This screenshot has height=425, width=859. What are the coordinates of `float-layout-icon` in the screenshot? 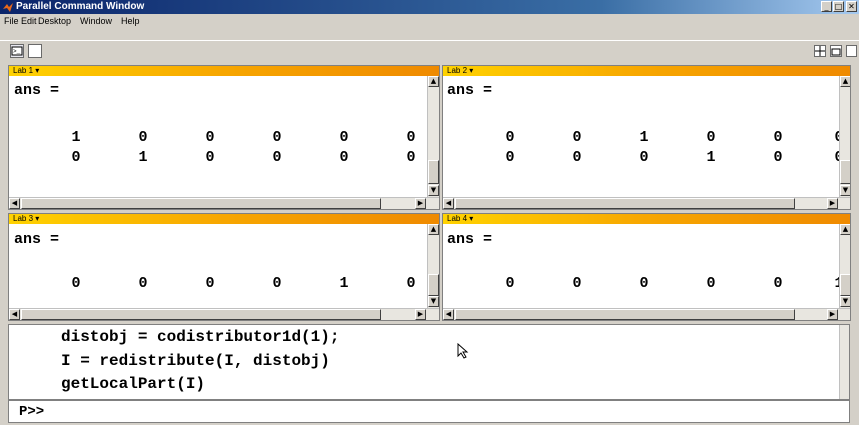 It's located at (836, 51).